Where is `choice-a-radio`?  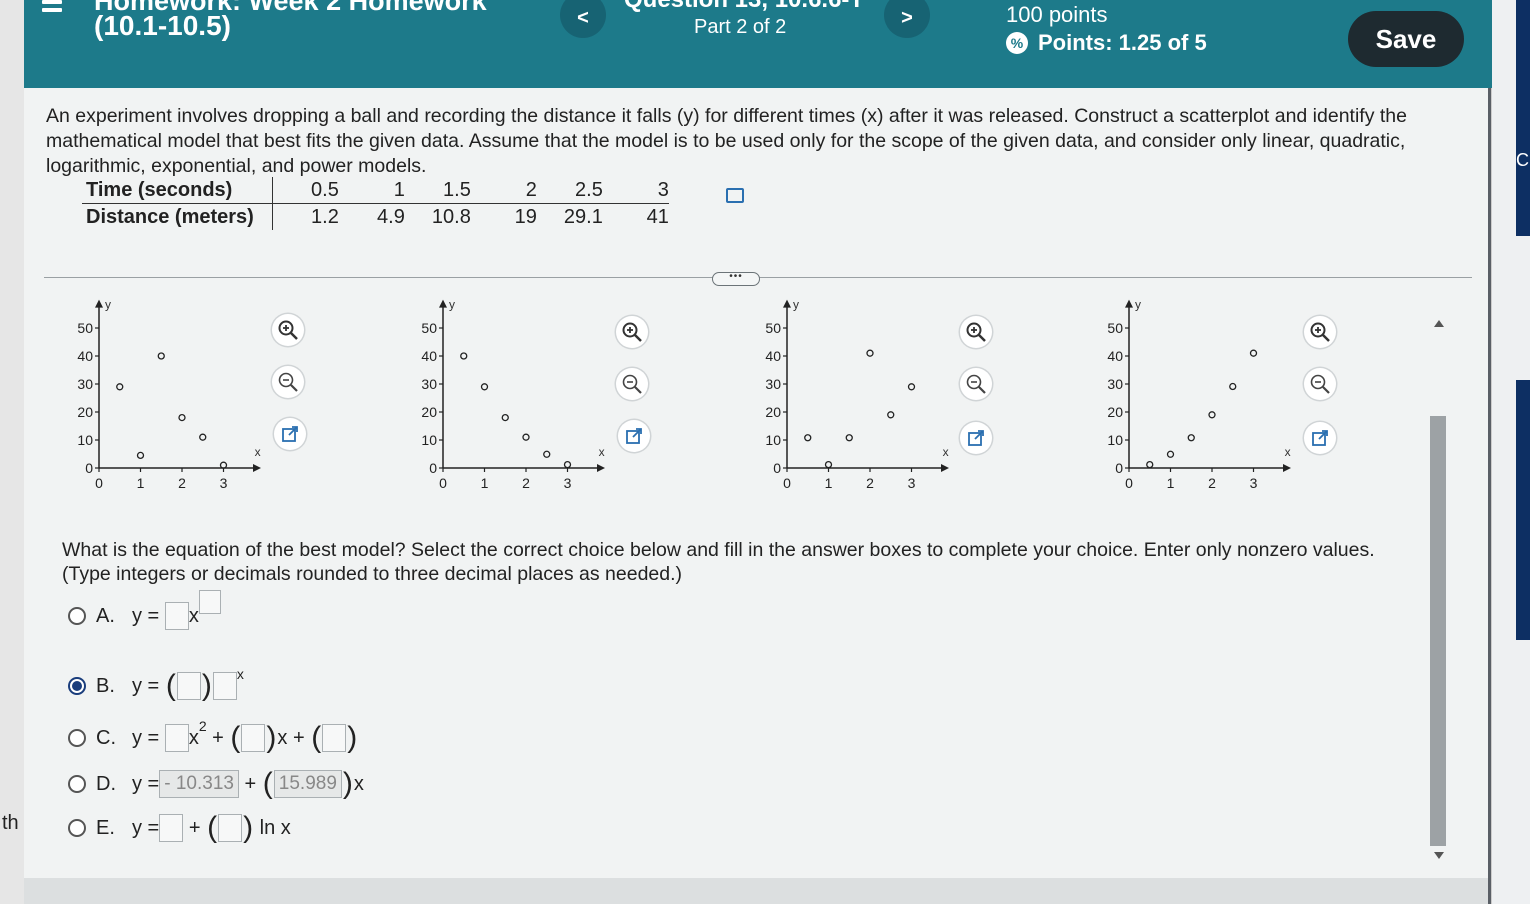
choice-a-radio is located at coordinates (77, 616).